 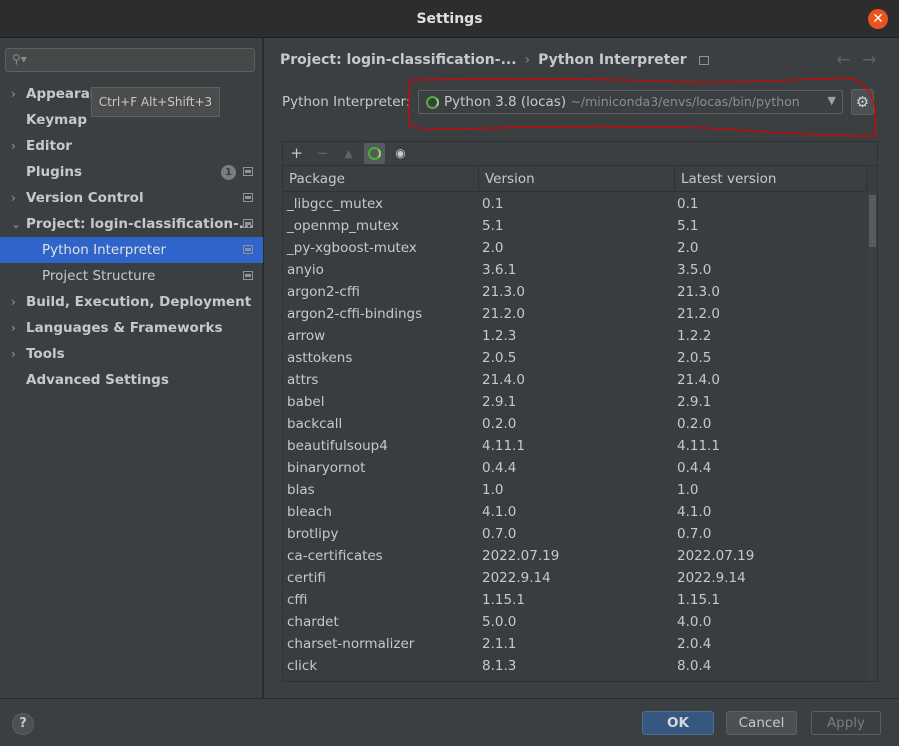 I want to click on dialog-footer: ? OK Cancel Apply, so click(x=449, y=722).